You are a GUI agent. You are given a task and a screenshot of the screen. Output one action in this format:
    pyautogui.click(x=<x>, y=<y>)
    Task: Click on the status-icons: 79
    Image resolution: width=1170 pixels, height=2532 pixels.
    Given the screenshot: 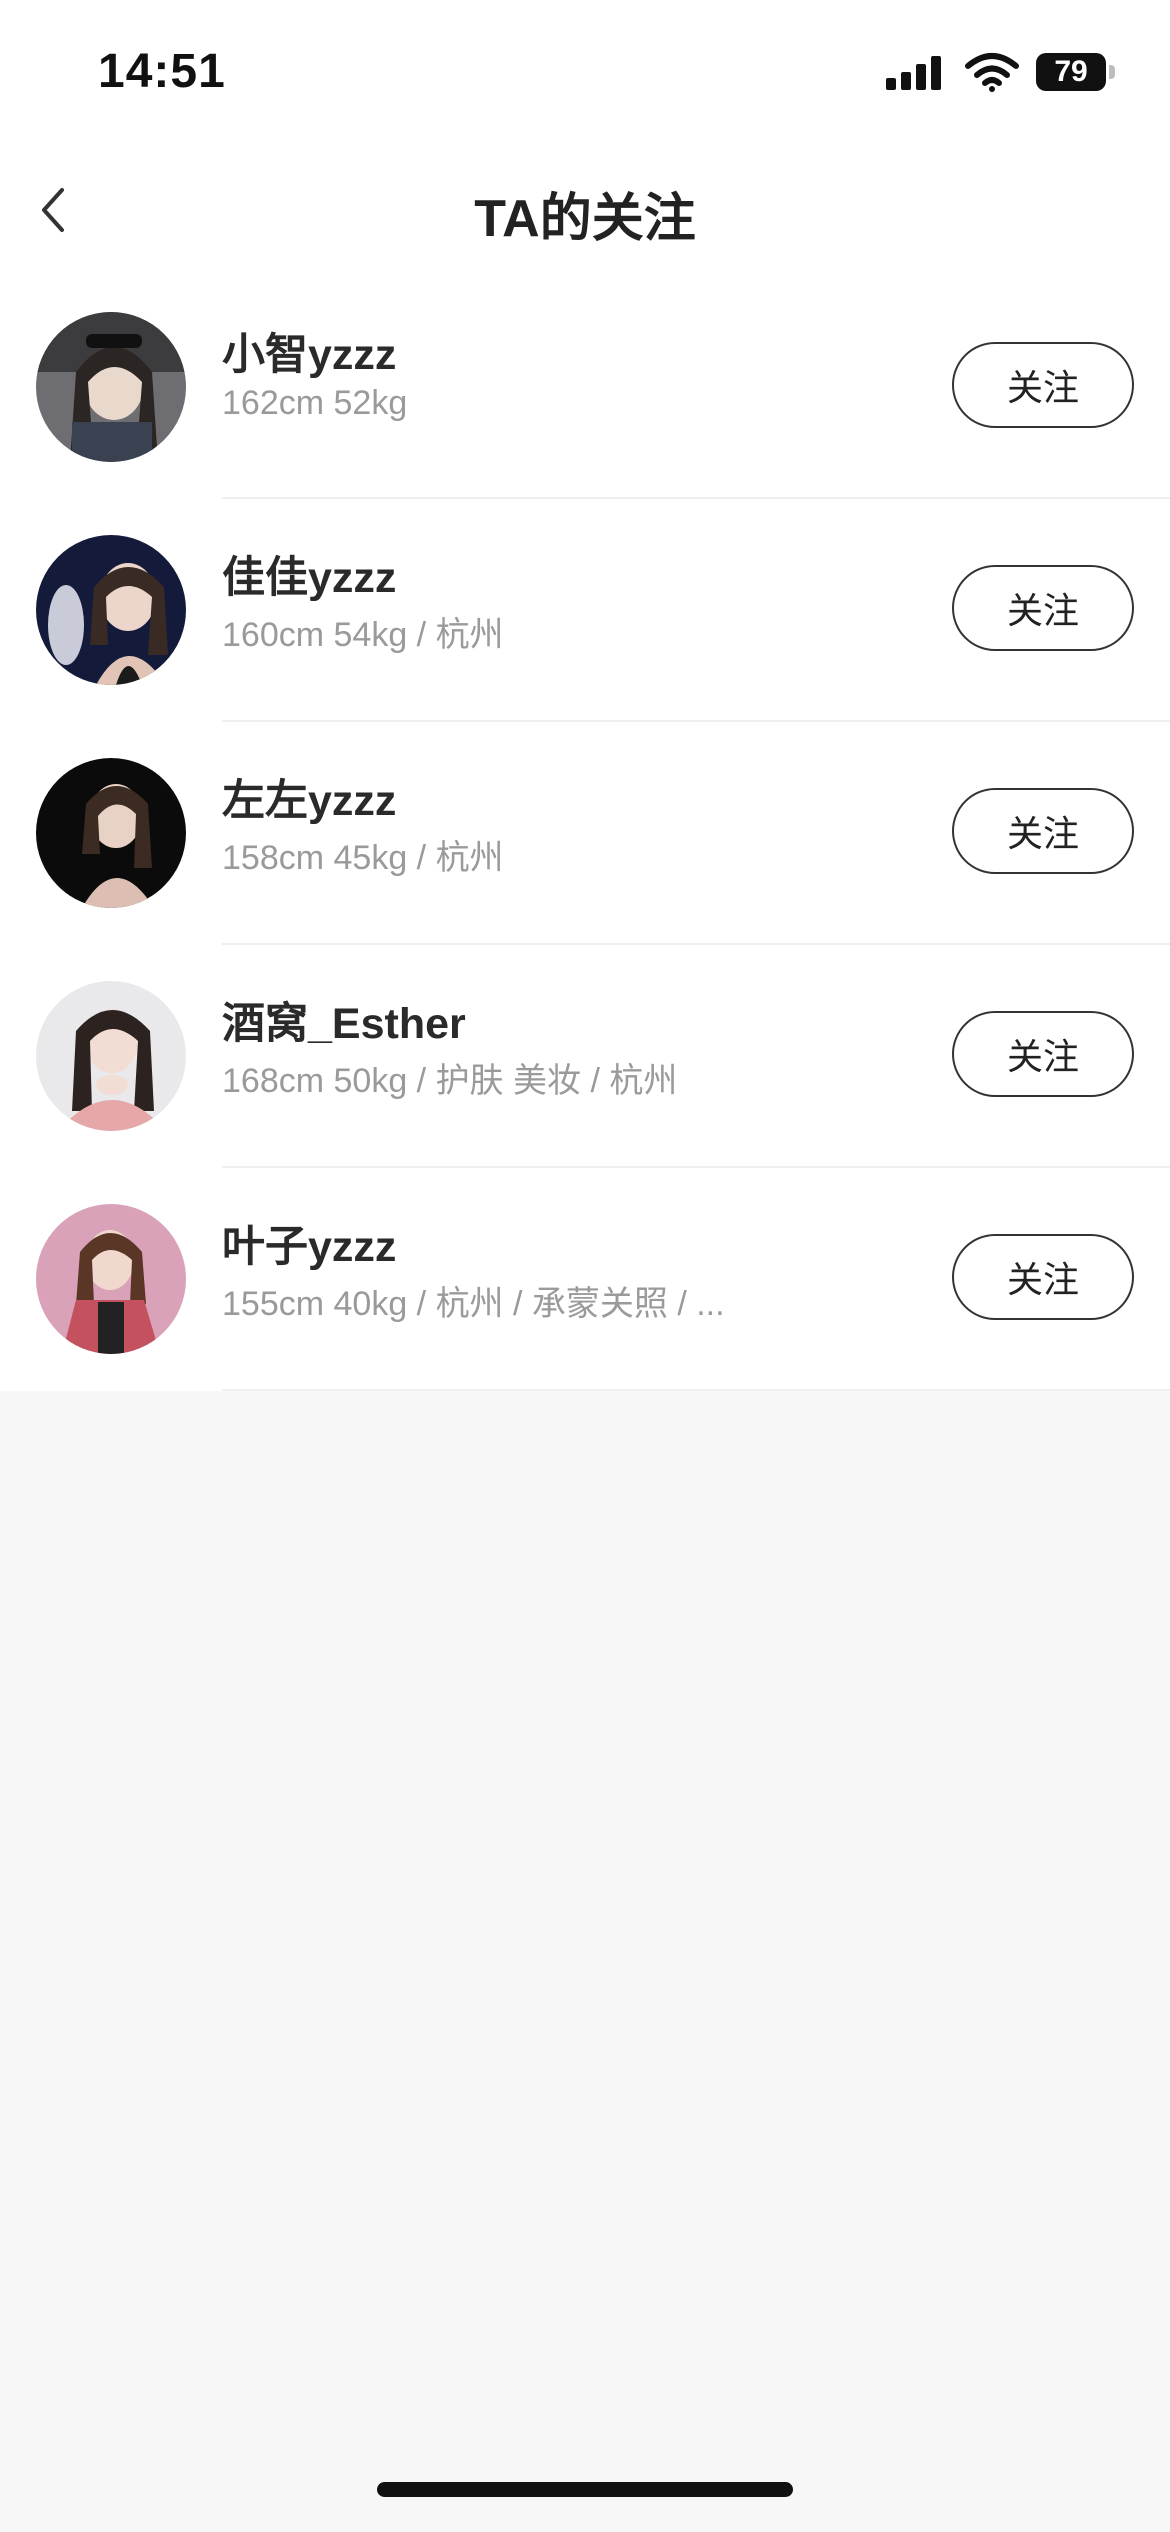 What is the action you would take?
    pyautogui.click(x=1000, y=72)
    